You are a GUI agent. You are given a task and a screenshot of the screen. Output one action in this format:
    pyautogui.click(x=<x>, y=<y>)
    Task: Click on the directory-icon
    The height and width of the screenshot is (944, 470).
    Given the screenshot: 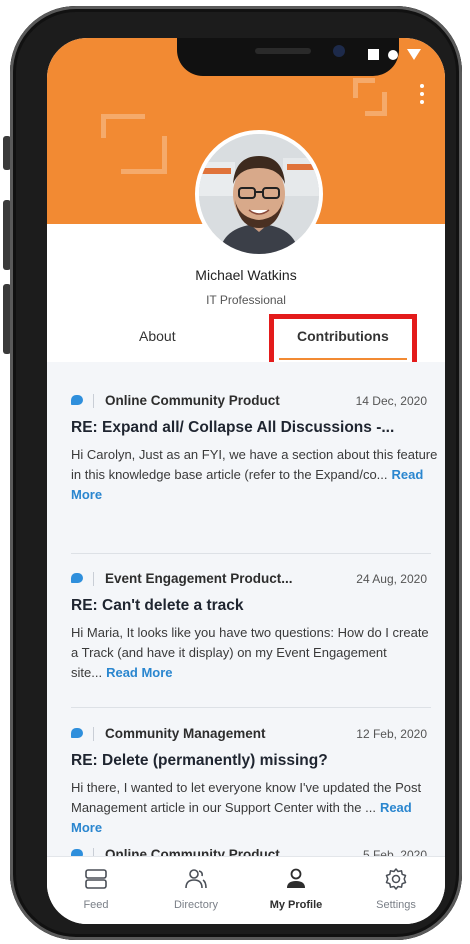 What is the action you would take?
    pyautogui.click(x=196, y=879)
    